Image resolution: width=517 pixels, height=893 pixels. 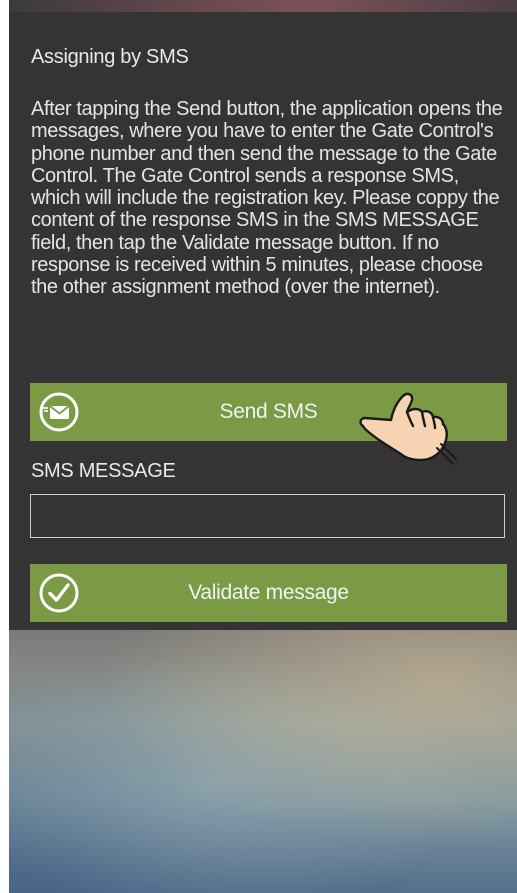 I want to click on tap-hand-icon, so click(x=408, y=428).